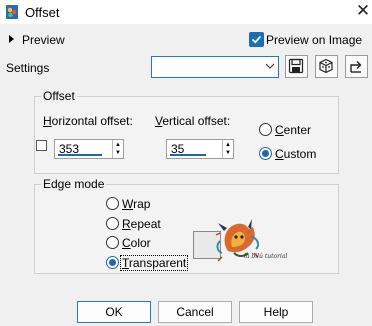 The image size is (372, 326). Describe the element at coordinates (215, 67) in the screenshot. I see `settings-preset-dropdown` at that location.